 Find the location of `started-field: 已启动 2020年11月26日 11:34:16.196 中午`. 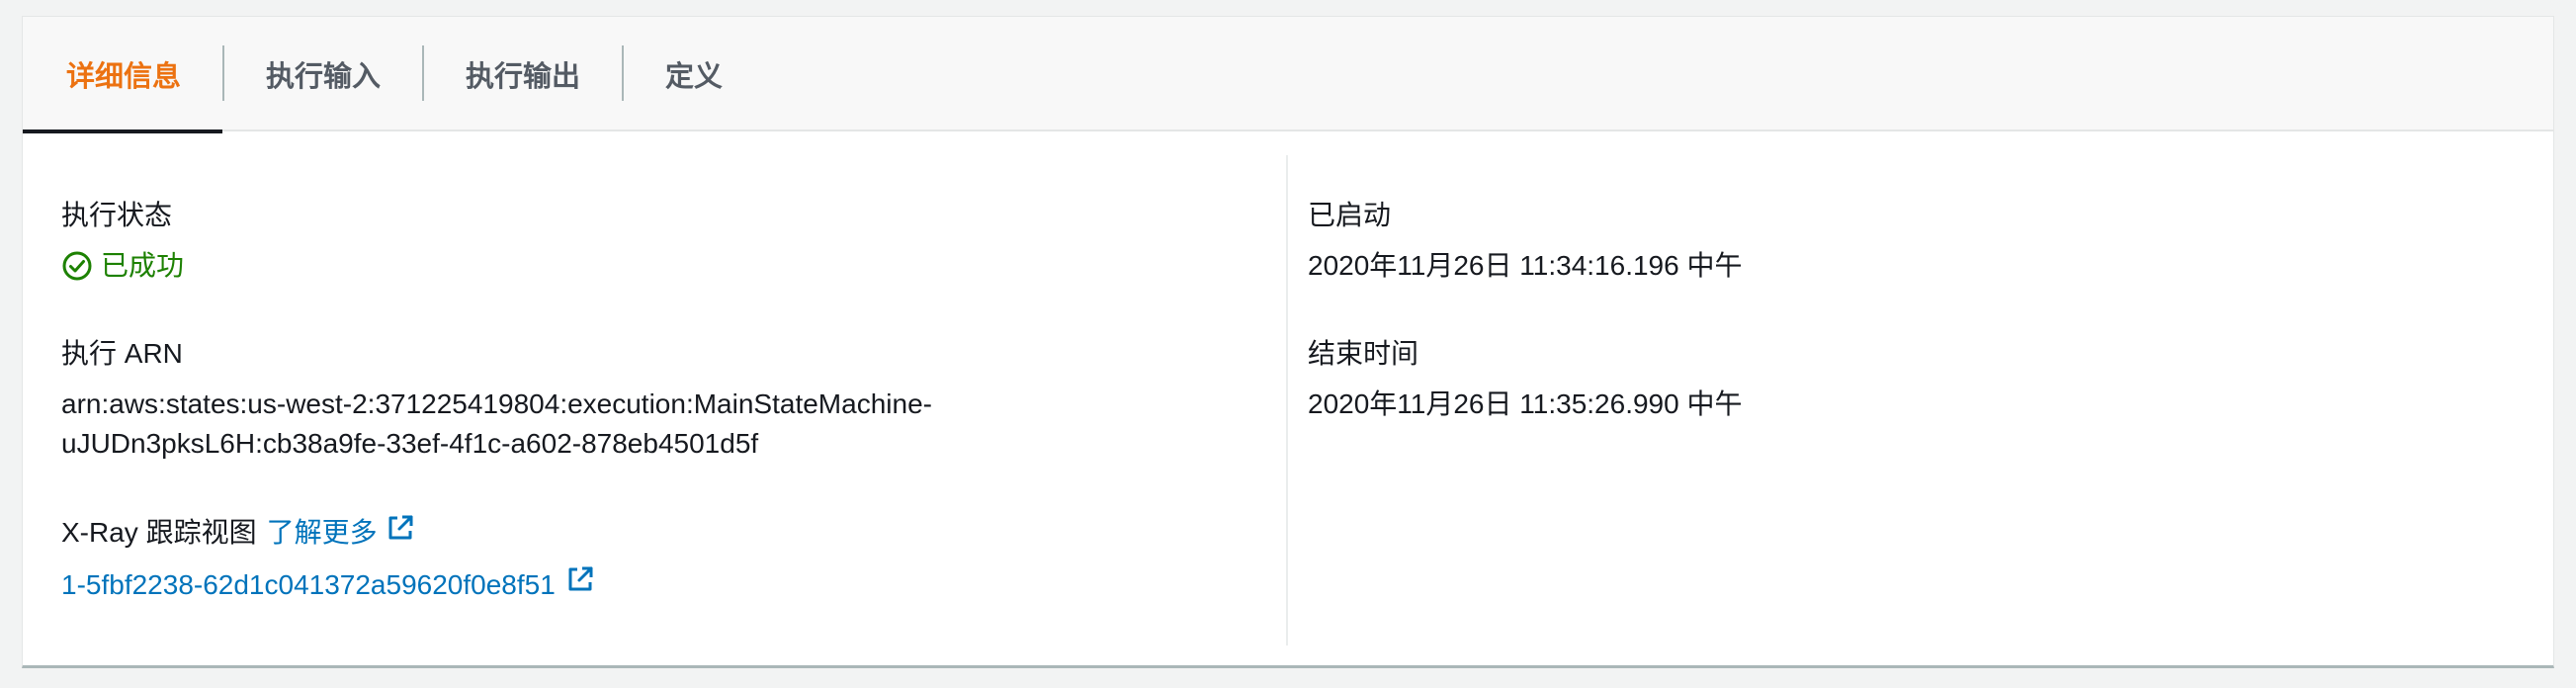

started-field: 已启动 2020年11月26日 11:34:16.196 中午 is located at coordinates (1525, 242).